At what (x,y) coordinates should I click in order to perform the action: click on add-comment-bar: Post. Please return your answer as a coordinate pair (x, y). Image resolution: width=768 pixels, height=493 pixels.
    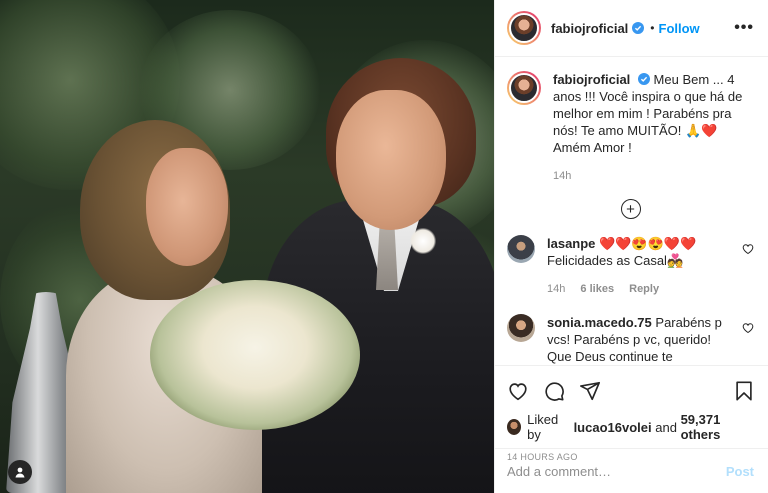
    Looking at the image, I should click on (631, 470).